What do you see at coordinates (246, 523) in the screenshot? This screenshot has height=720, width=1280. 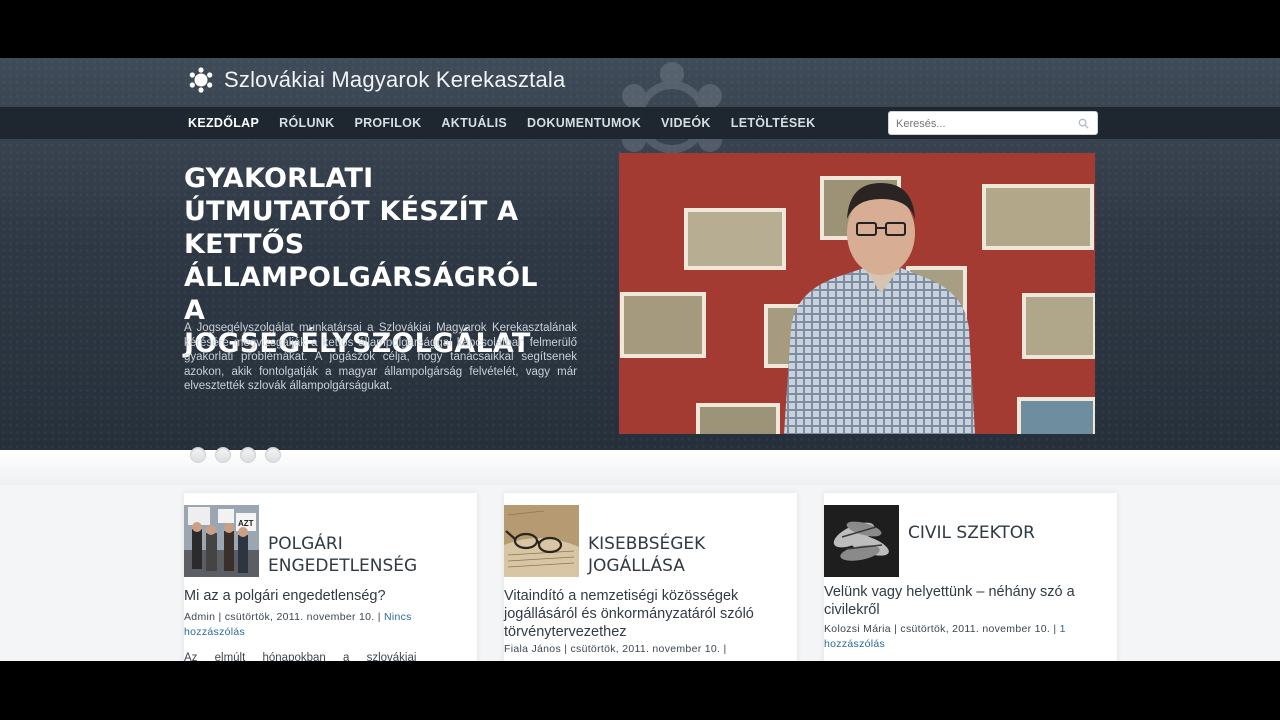 I see `svg-text: AZT` at bounding box center [246, 523].